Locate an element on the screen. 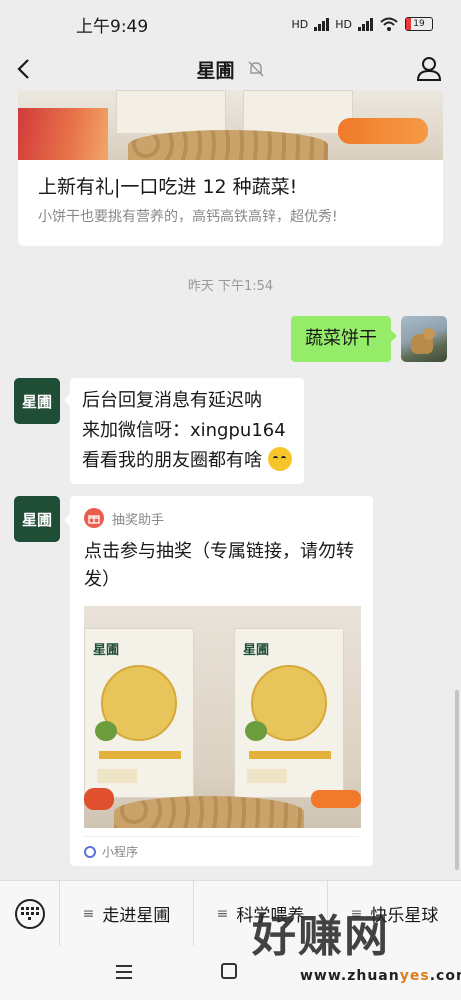 The image size is (461, 1000). recent-apps-icon is located at coordinates (124, 972).